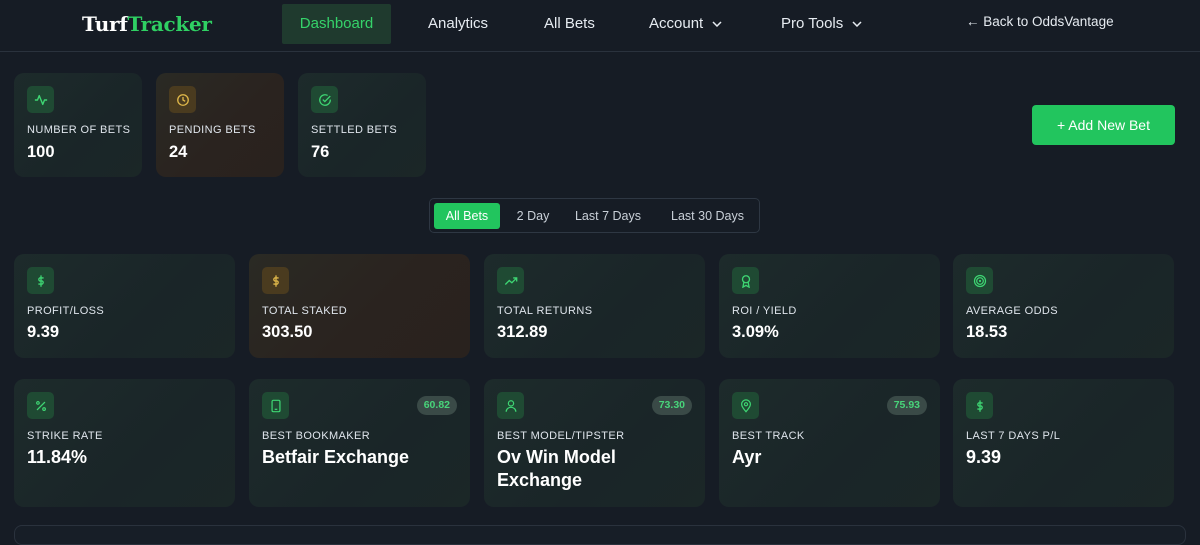  I want to click on trending-up-icon, so click(510, 280).